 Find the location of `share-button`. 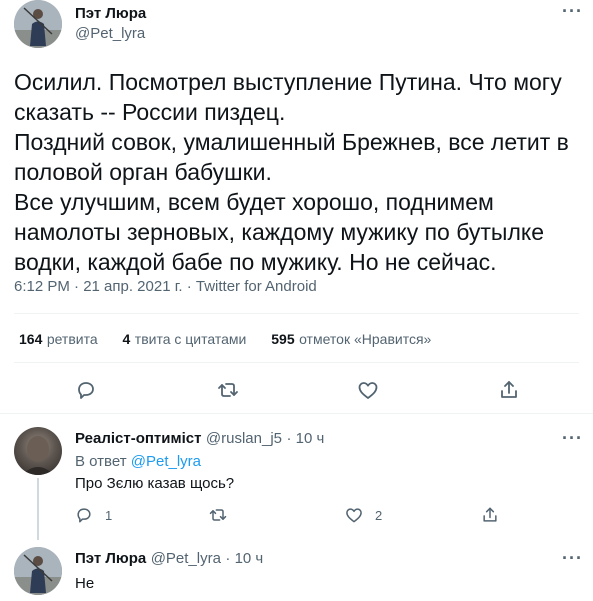

share-button is located at coordinates (509, 392).